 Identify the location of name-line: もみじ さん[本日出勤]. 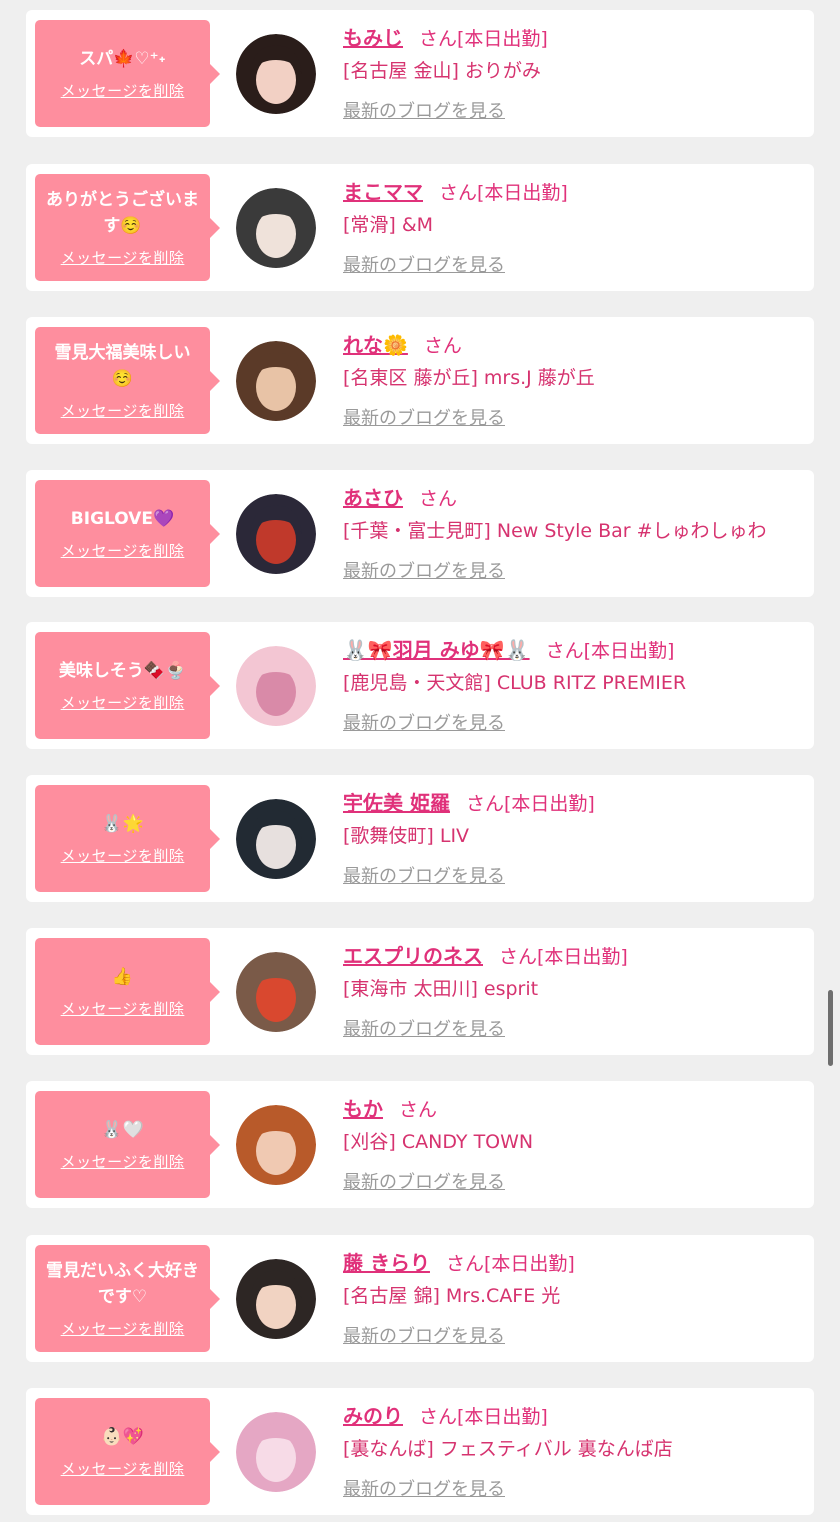
(573, 36).